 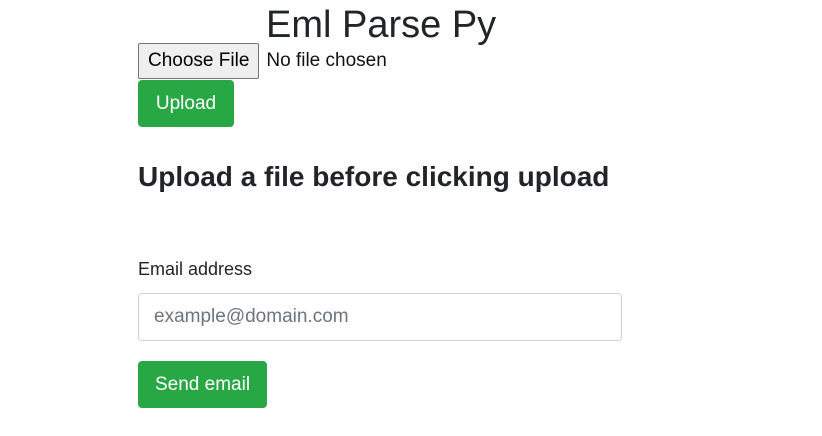 What do you see at coordinates (262, 61) in the screenshot?
I see `file-input: Choose File No file chosen` at bounding box center [262, 61].